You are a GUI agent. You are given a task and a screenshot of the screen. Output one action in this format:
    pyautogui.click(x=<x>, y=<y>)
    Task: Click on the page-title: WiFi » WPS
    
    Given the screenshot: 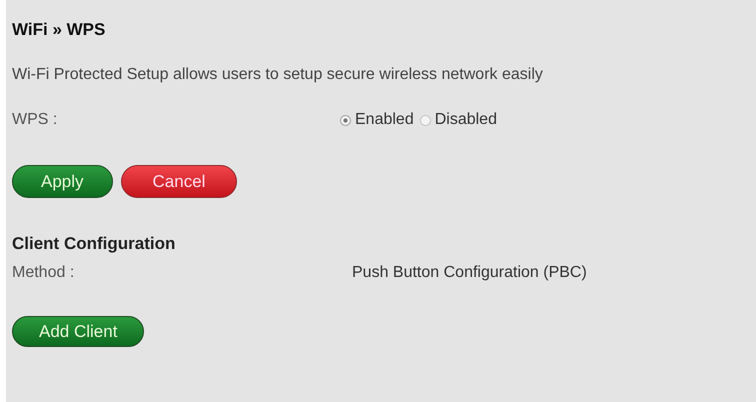 What is the action you would take?
    pyautogui.click(x=59, y=30)
    